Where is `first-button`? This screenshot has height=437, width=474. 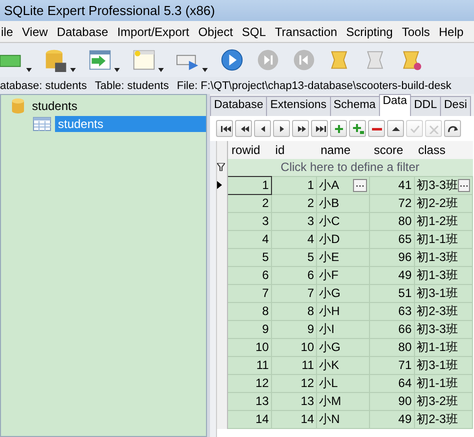
first-button is located at coordinates (224, 128).